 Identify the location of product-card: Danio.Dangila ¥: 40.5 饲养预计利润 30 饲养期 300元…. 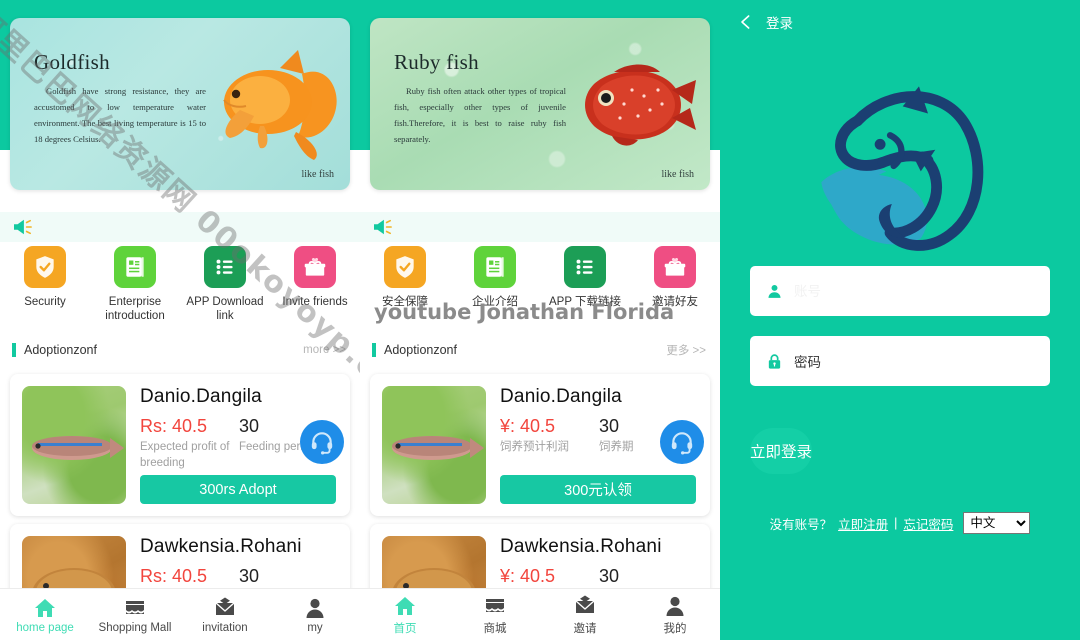
(540, 445).